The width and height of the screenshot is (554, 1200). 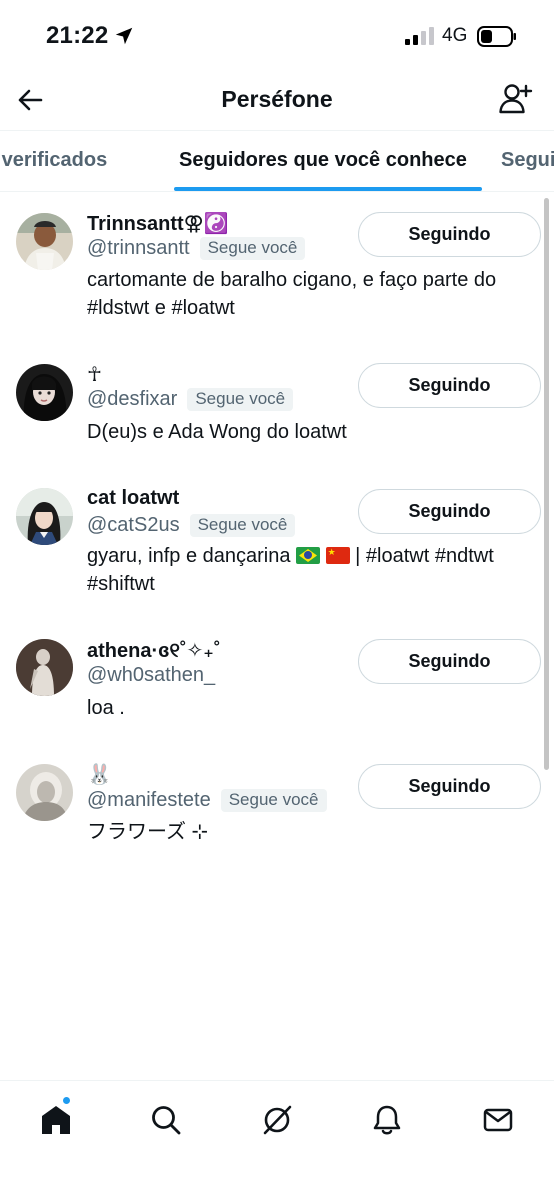 What do you see at coordinates (328, 189) in the screenshot?
I see `active-tab-indicator` at bounding box center [328, 189].